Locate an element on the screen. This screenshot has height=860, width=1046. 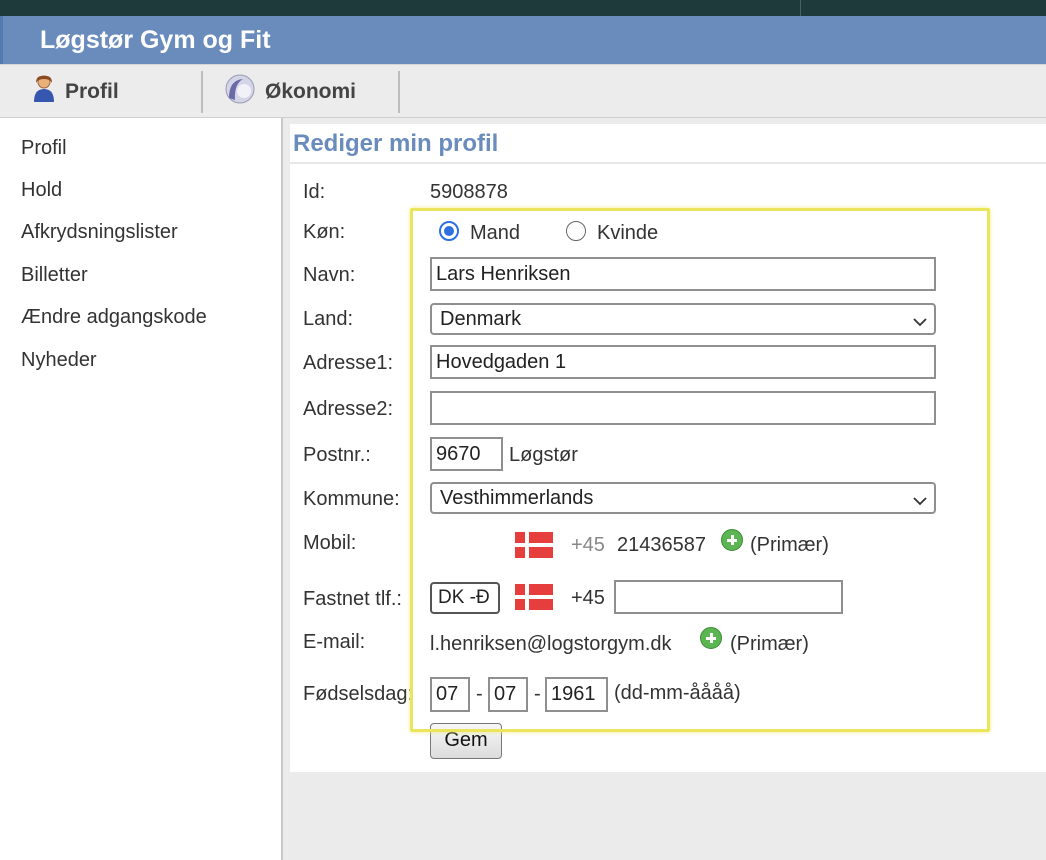
sidebar-item-aendre-adgangskode: Ændre adgangskode is located at coordinates (114, 317).